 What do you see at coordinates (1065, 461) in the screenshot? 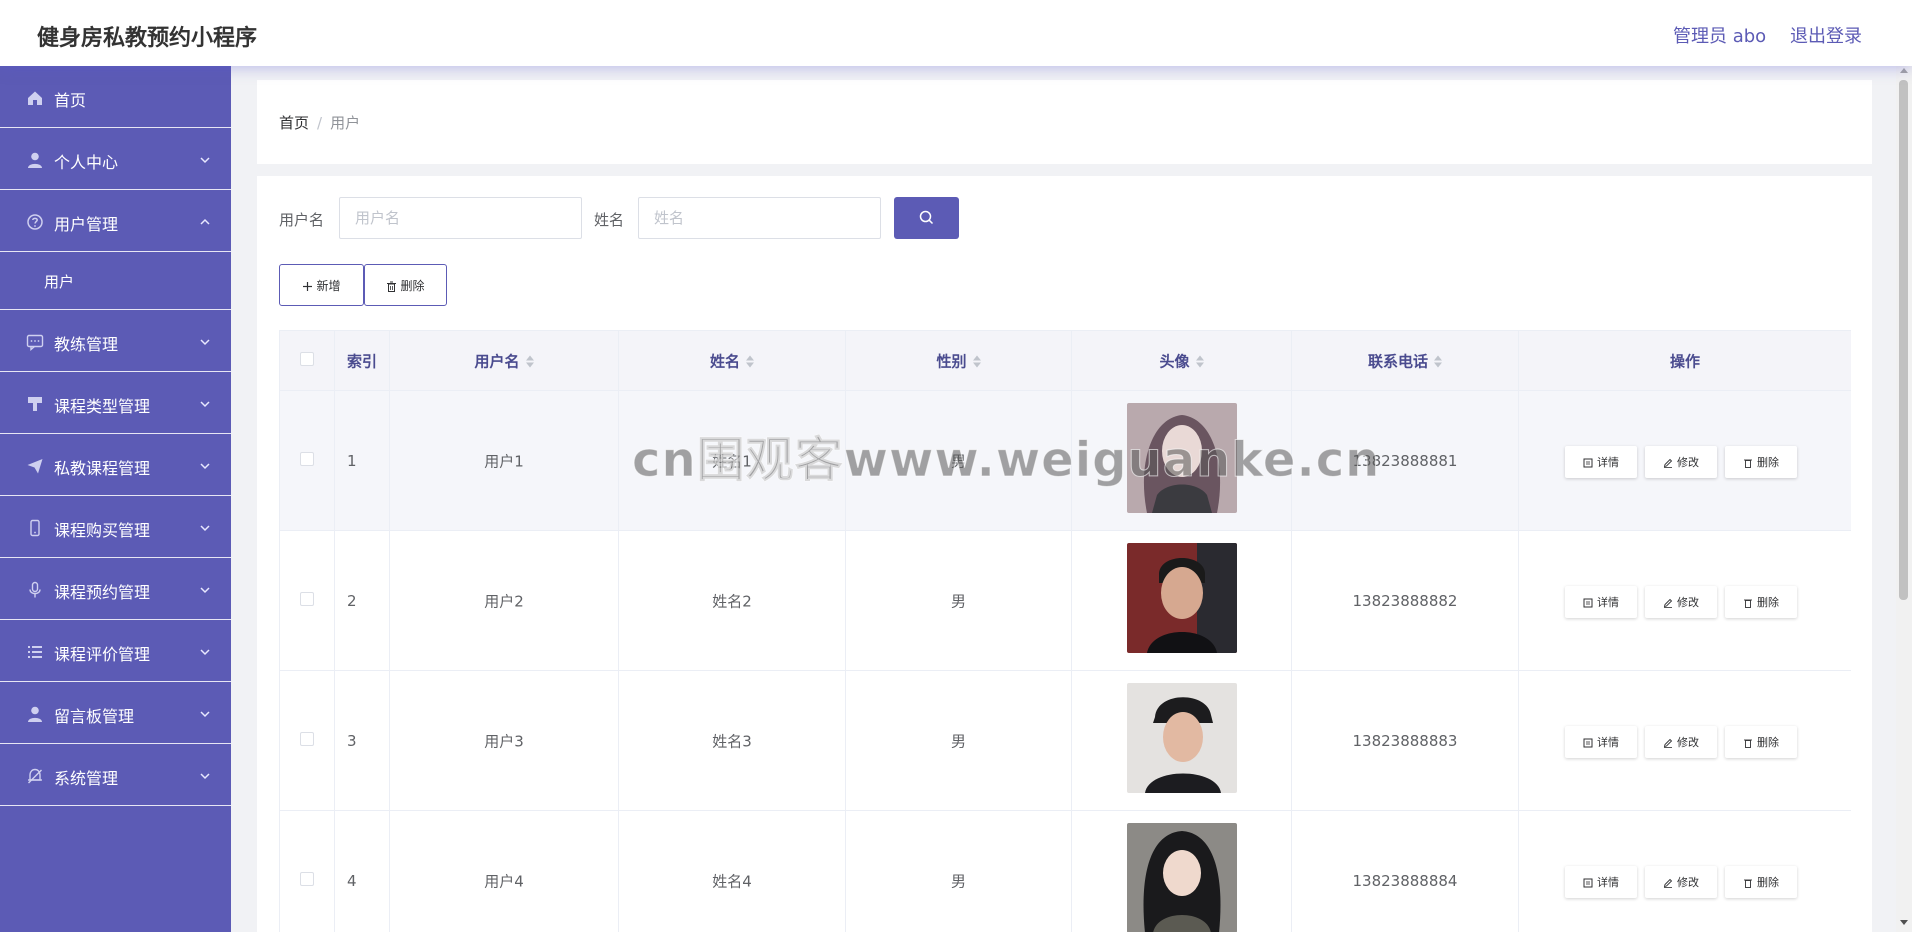
I see `table-row: 1 用户1 姓名1 男 13823888881 详情 修改 删除` at bounding box center [1065, 461].